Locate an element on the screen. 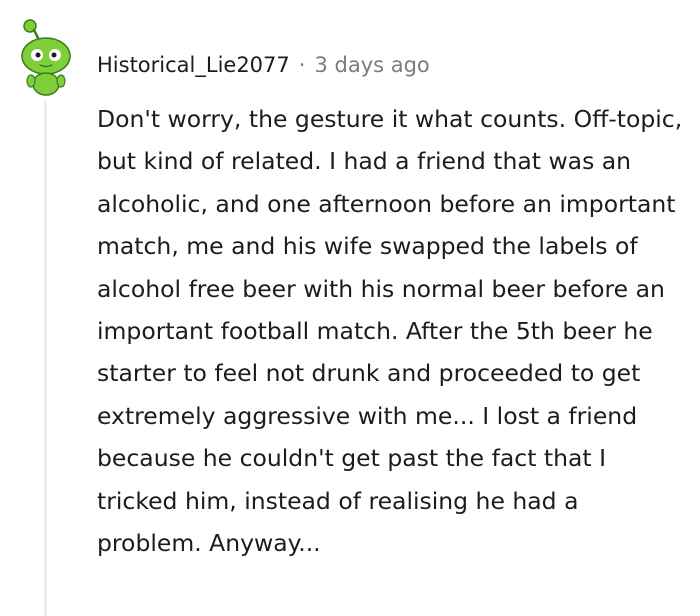  snoo-avatar-icon is located at coordinates (46, 57).